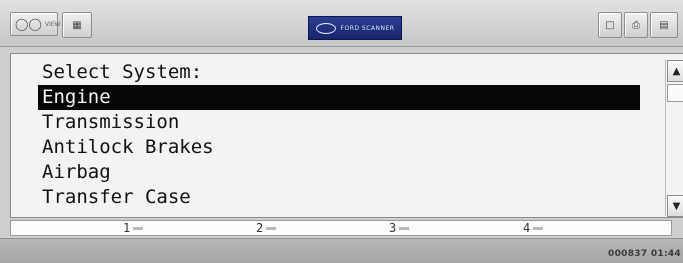 This screenshot has height=263, width=683. I want to click on softkey-2-marker, so click(271, 228).